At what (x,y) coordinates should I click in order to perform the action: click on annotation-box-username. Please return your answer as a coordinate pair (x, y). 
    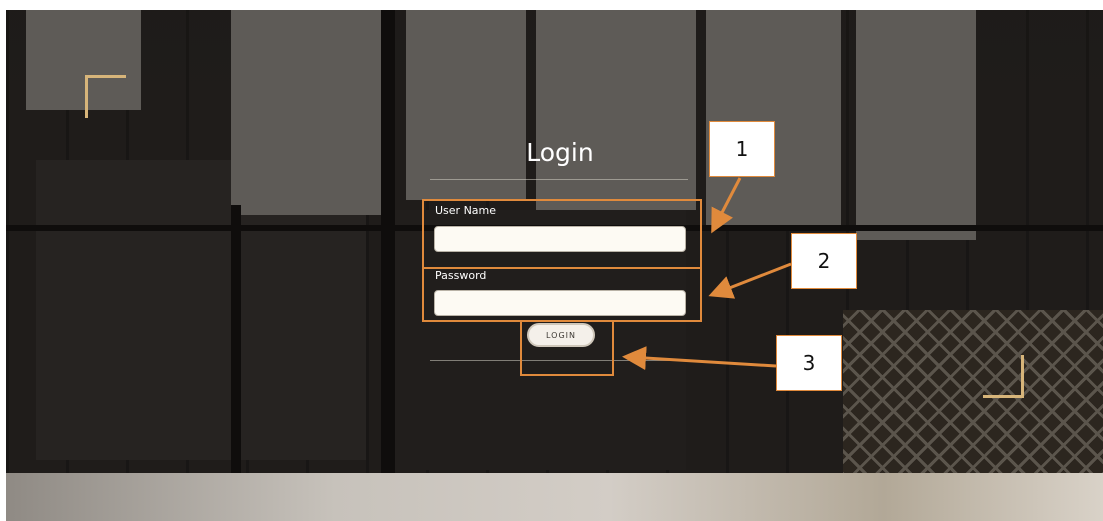
    Looking at the image, I should click on (562, 234).